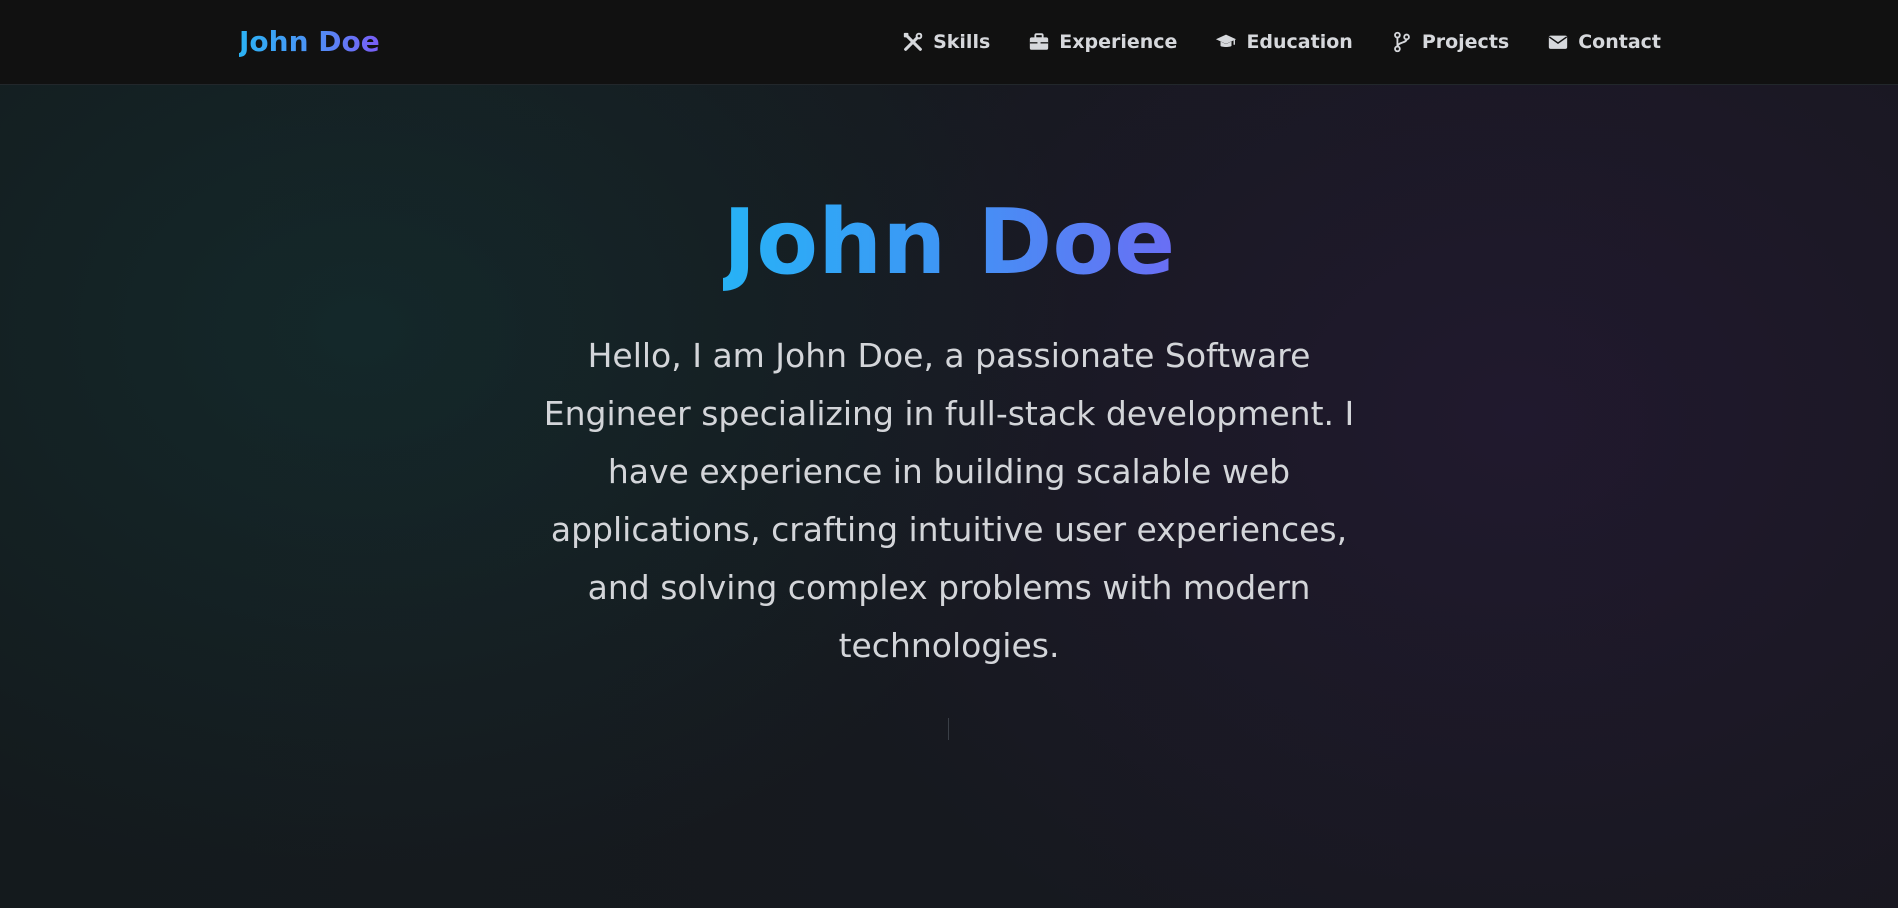  I want to click on nav-label-experience: Experience, so click(1118, 42).